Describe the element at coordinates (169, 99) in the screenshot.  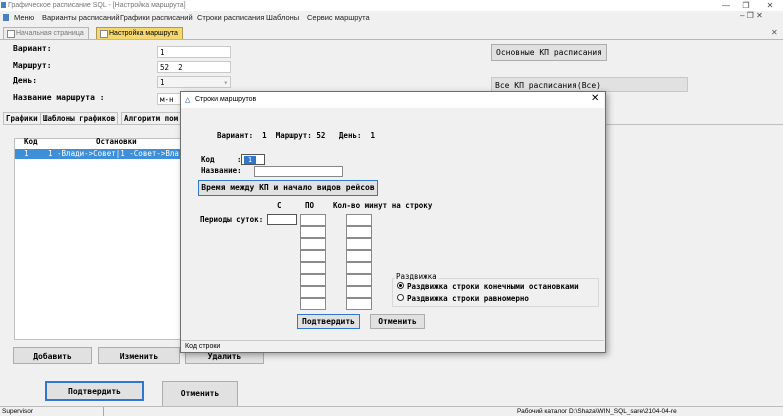
I see `route-name-field: м-н` at that location.